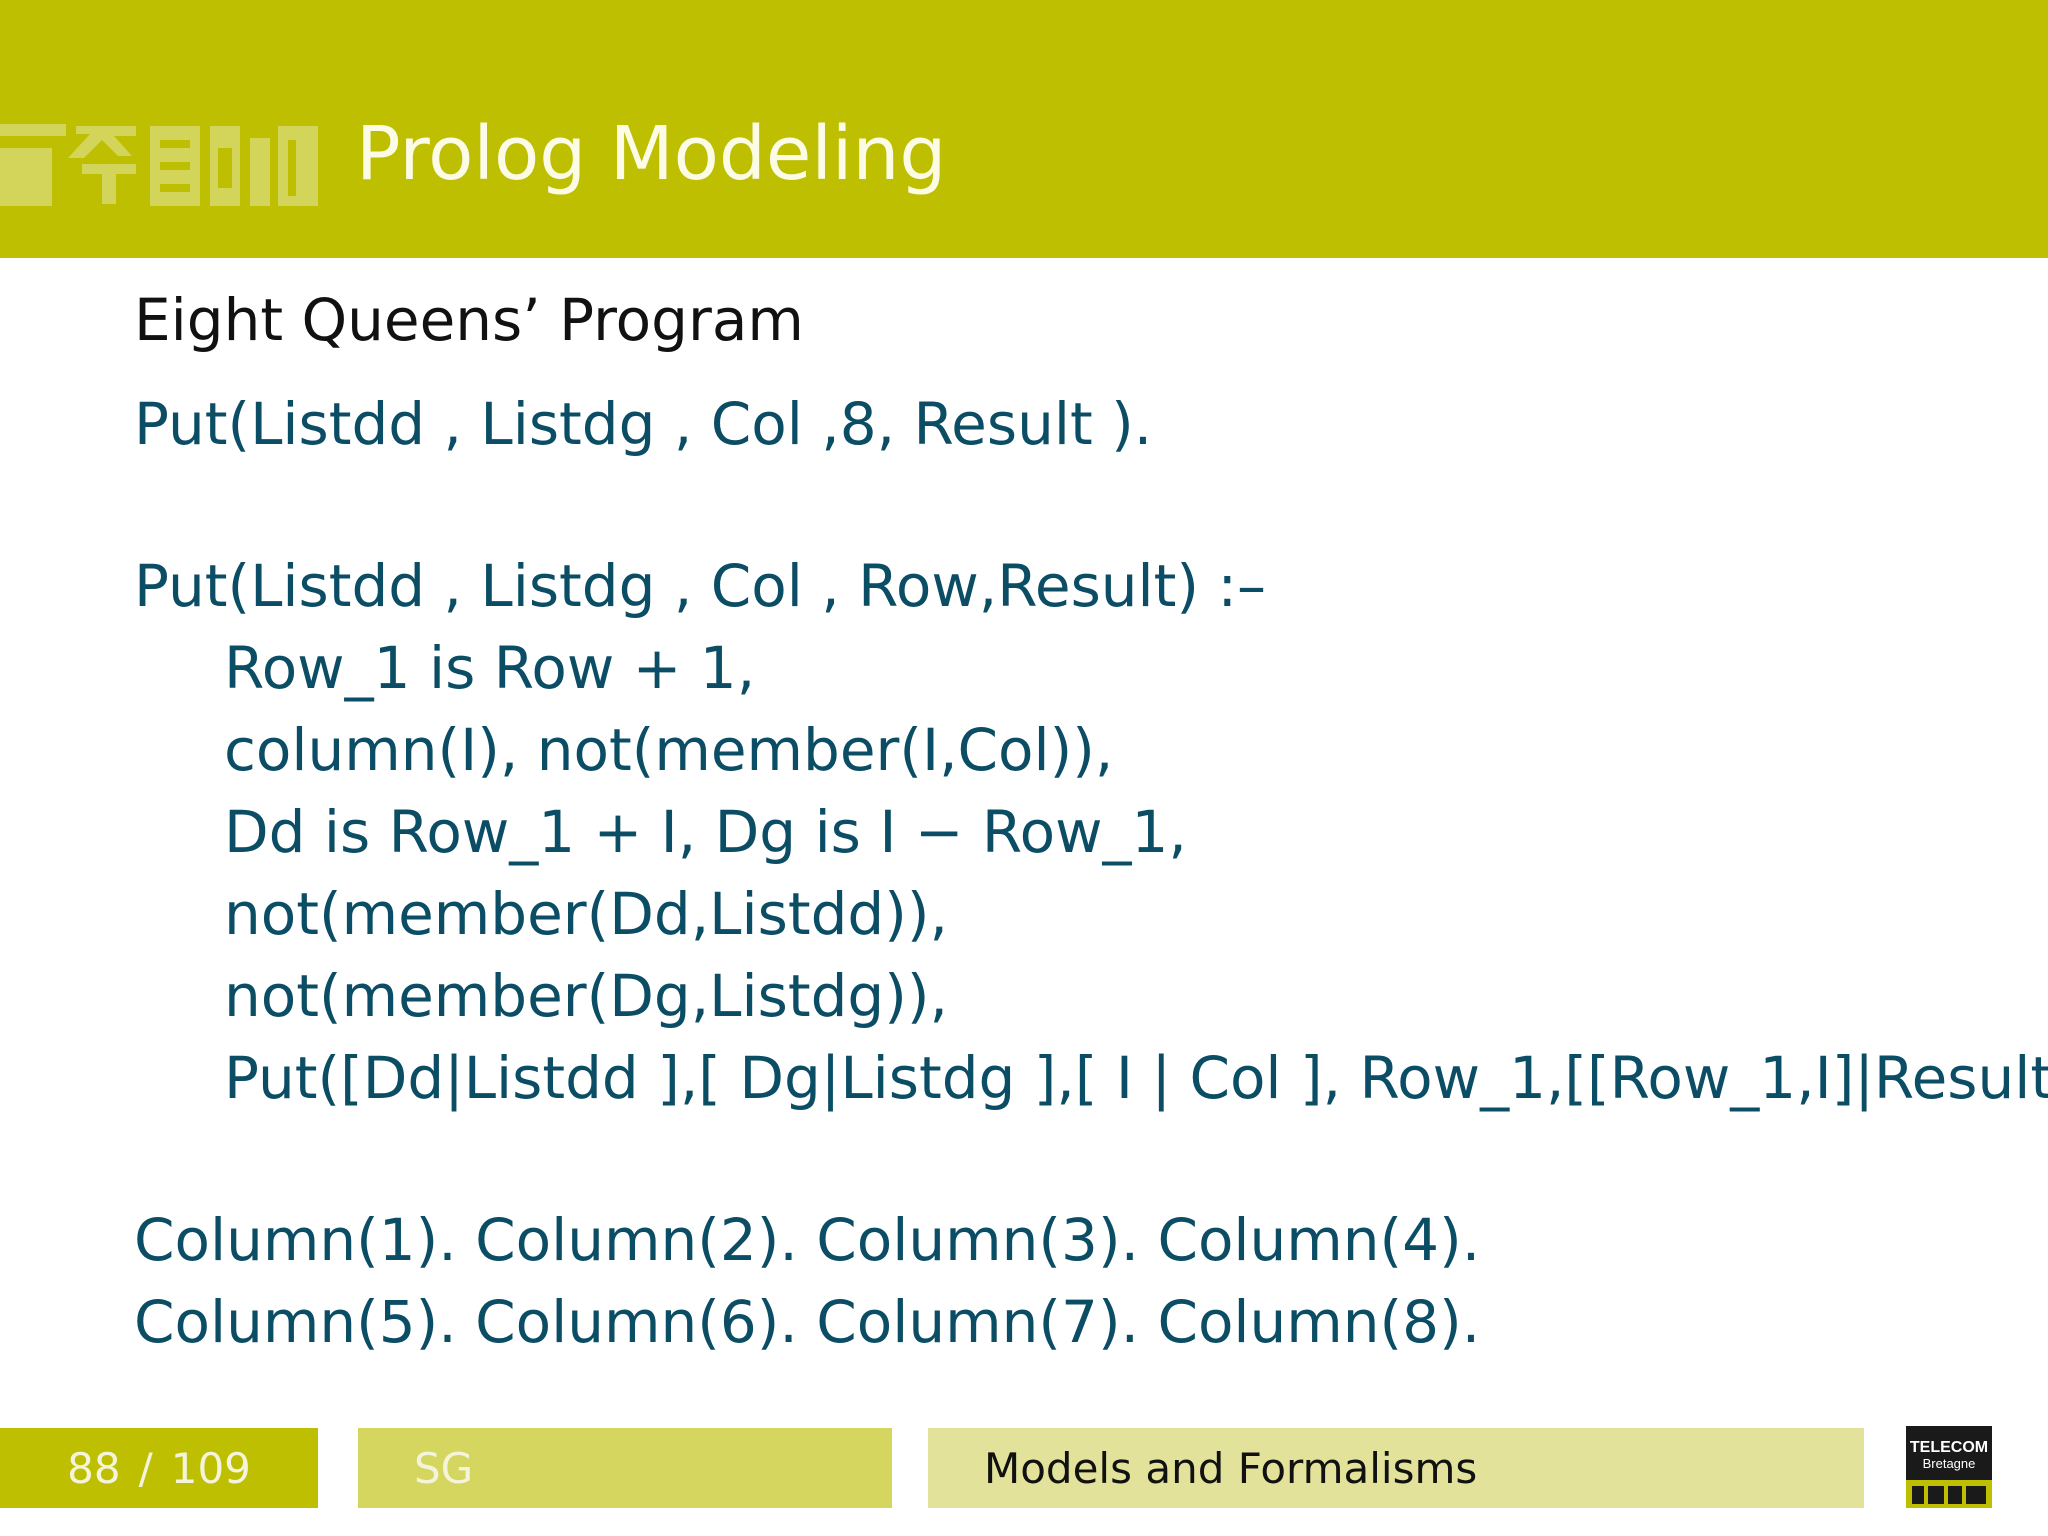 This screenshot has width=2048, height=1536. Describe the element at coordinates (1949, 1447) in the screenshot. I see `logo-text-top: TELECOM` at that location.